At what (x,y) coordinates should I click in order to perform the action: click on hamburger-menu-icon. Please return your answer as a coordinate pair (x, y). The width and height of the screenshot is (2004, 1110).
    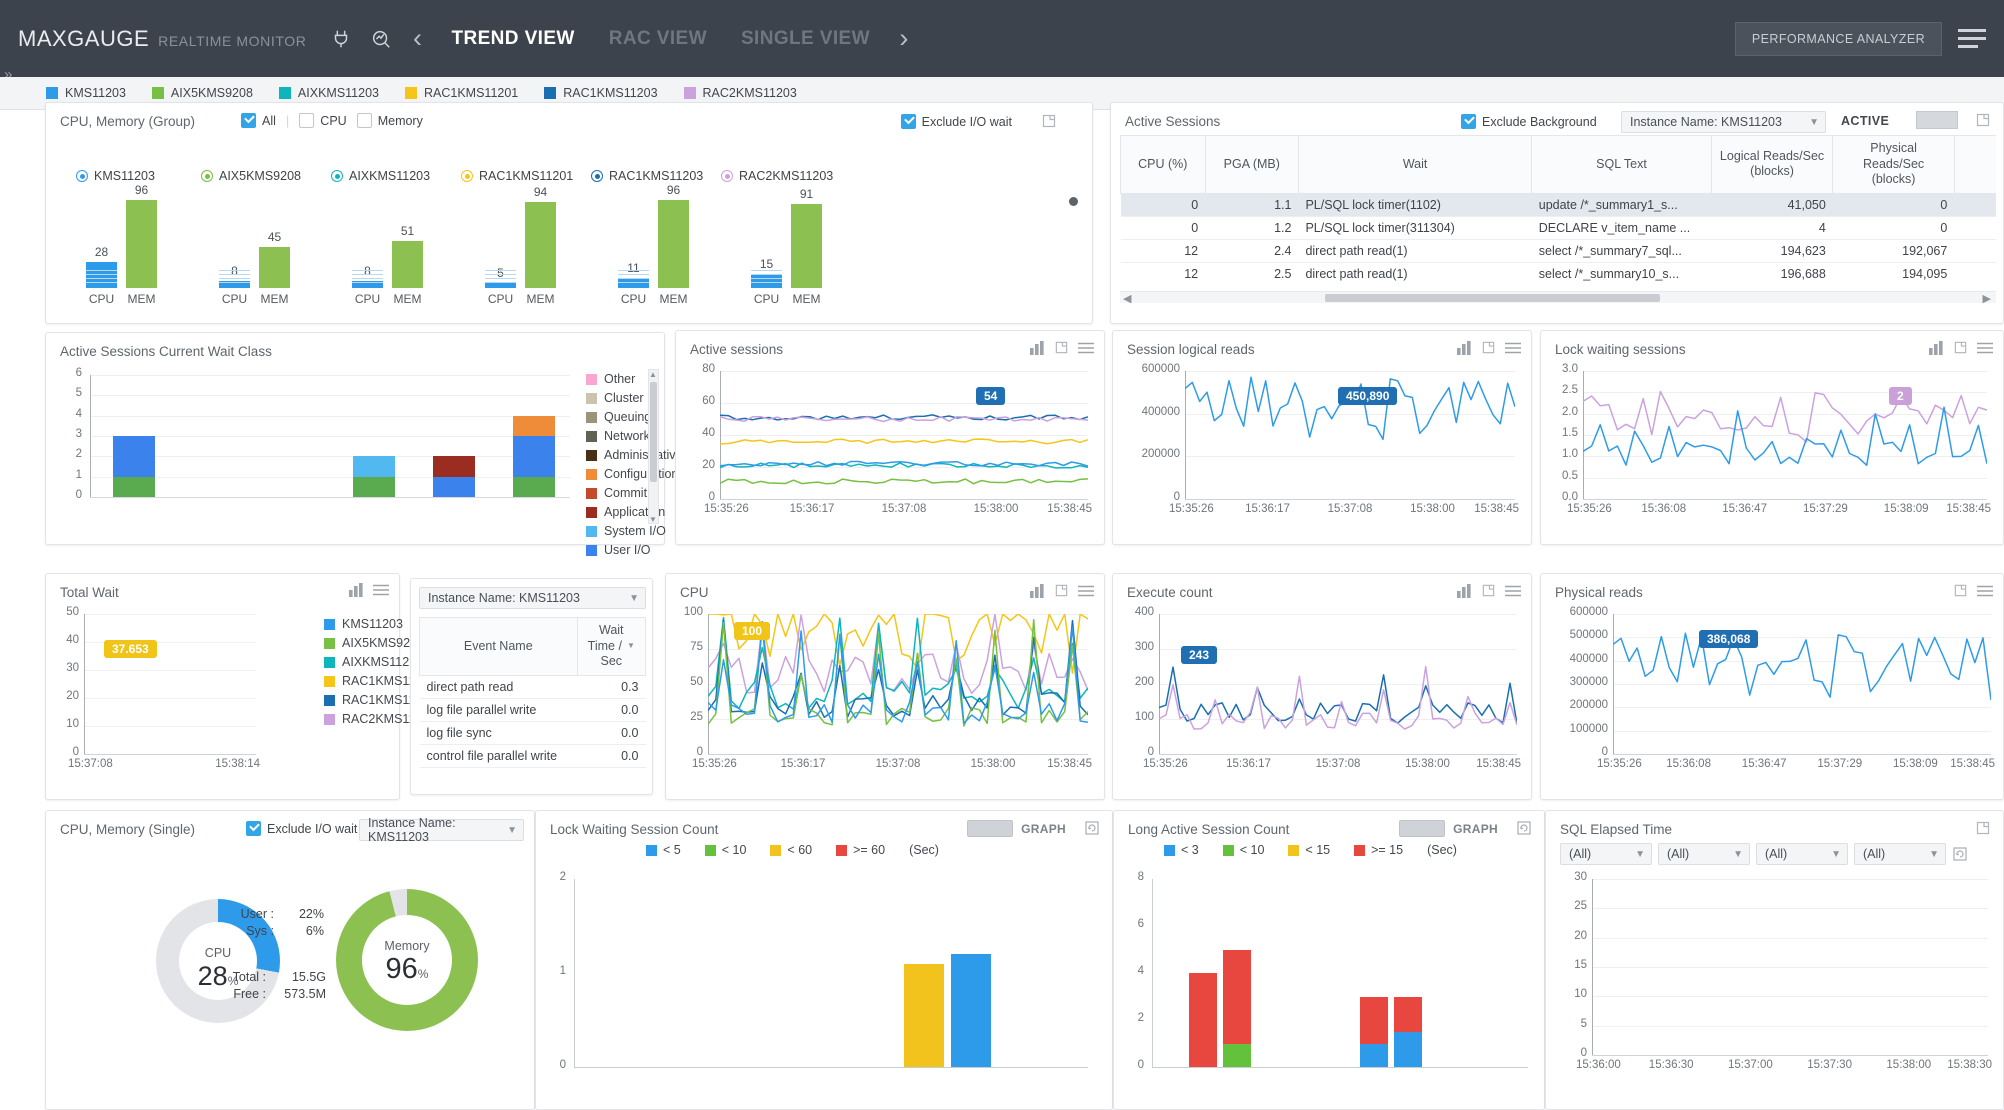
    Looking at the image, I should click on (1972, 38).